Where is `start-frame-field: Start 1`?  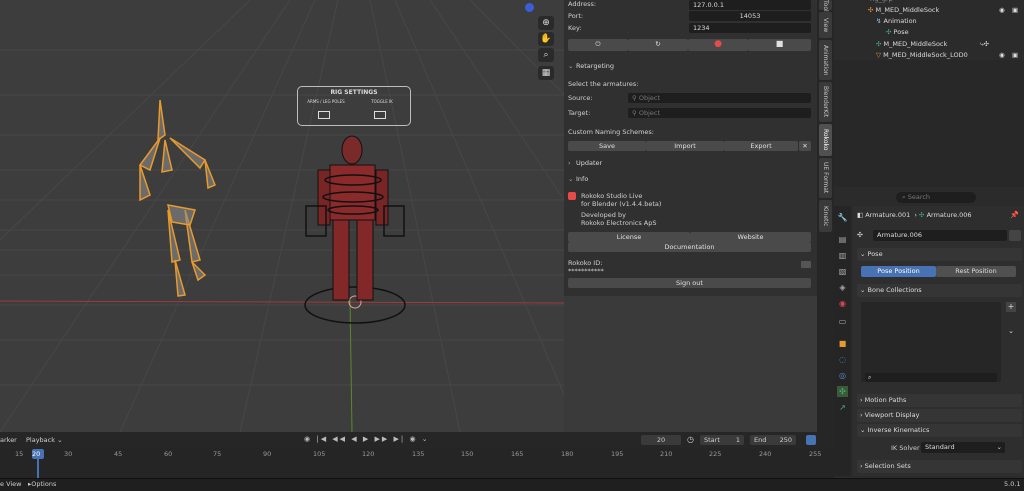
start-frame-field: Start 1 is located at coordinates (722, 440).